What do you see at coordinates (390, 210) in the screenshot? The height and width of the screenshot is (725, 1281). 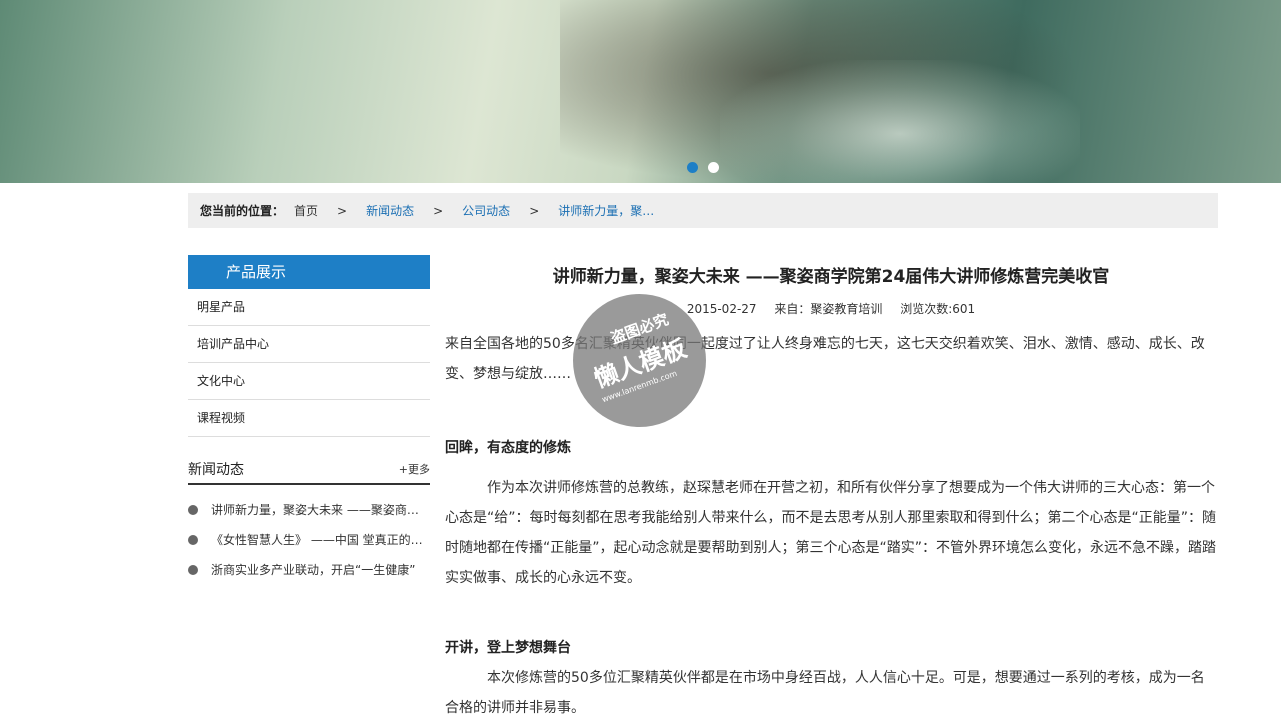 I see `breadcrumb-news-link: 新闻动态` at bounding box center [390, 210].